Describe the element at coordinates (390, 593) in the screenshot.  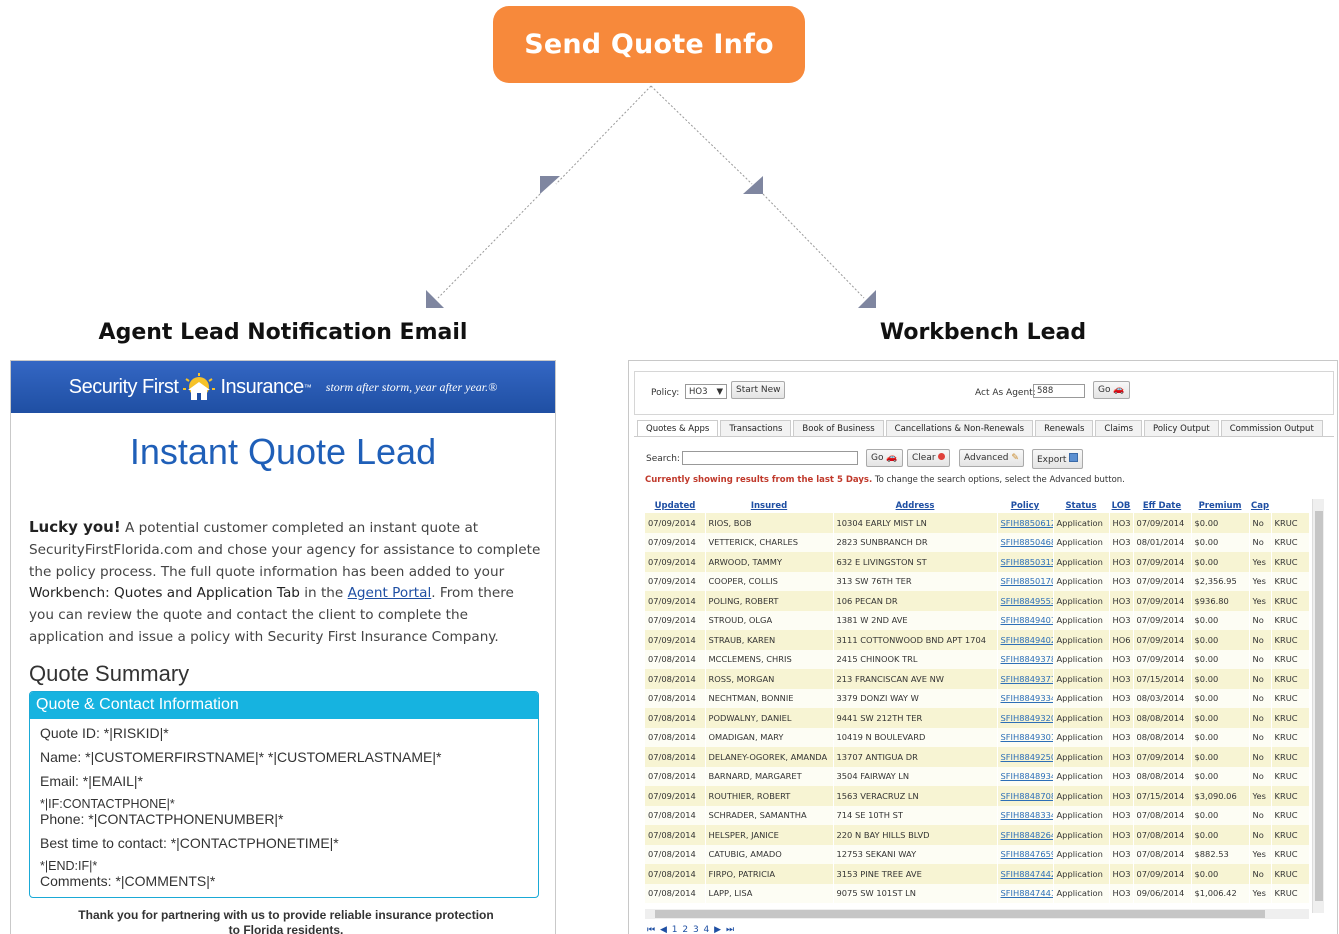
I see `agent-portal-link: Agent Portal` at that location.